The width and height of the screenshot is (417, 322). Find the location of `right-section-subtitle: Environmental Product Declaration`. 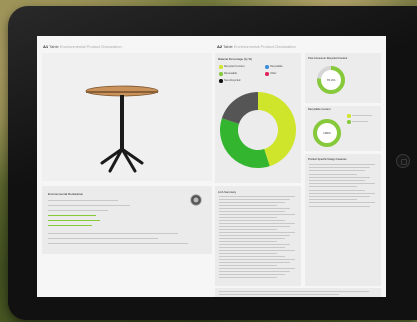

right-section-subtitle: Environmental Product Declaration is located at coordinates (264, 46).